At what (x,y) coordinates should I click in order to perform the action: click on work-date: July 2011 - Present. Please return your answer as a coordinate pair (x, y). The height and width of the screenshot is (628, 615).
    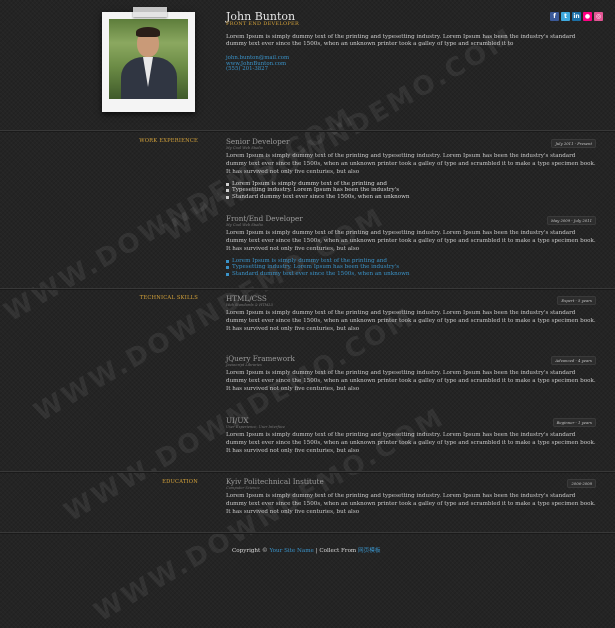
    Looking at the image, I should click on (573, 143).